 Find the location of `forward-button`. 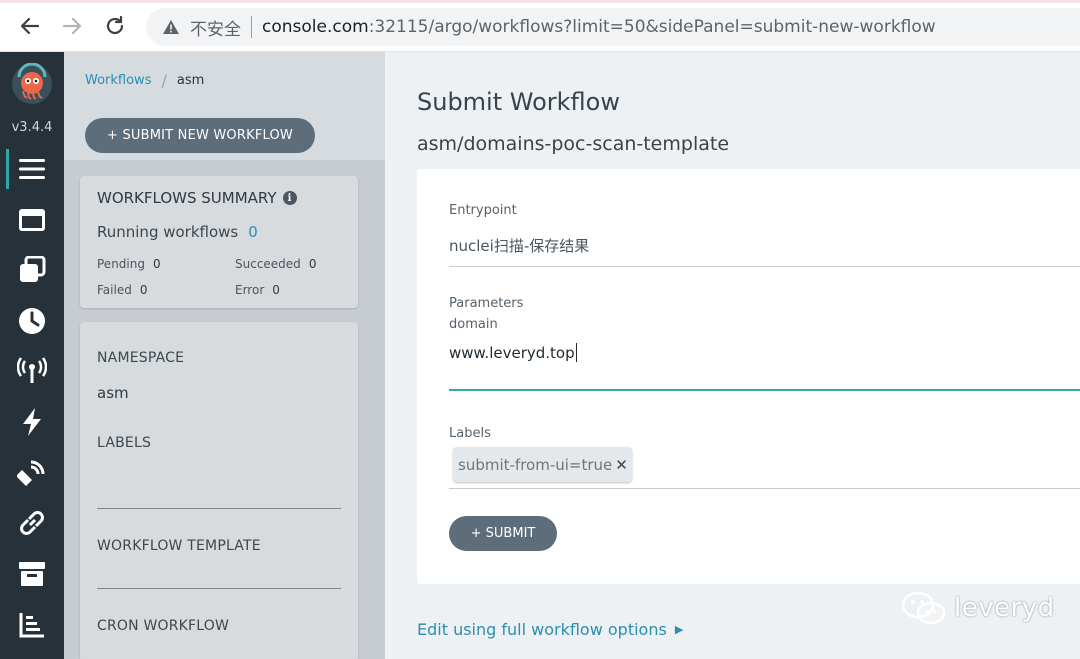

forward-button is located at coordinates (72, 26).